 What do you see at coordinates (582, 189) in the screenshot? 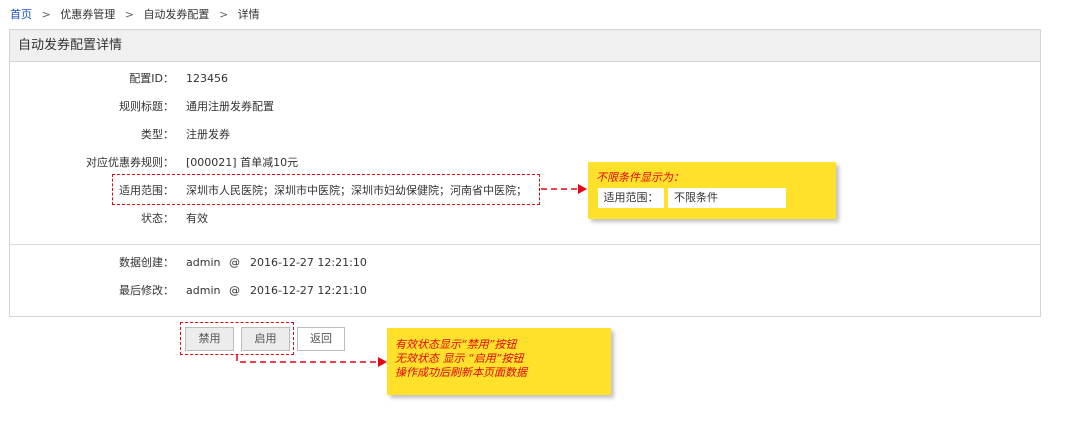
I see `scope-connector-arrow` at bounding box center [582, 189].